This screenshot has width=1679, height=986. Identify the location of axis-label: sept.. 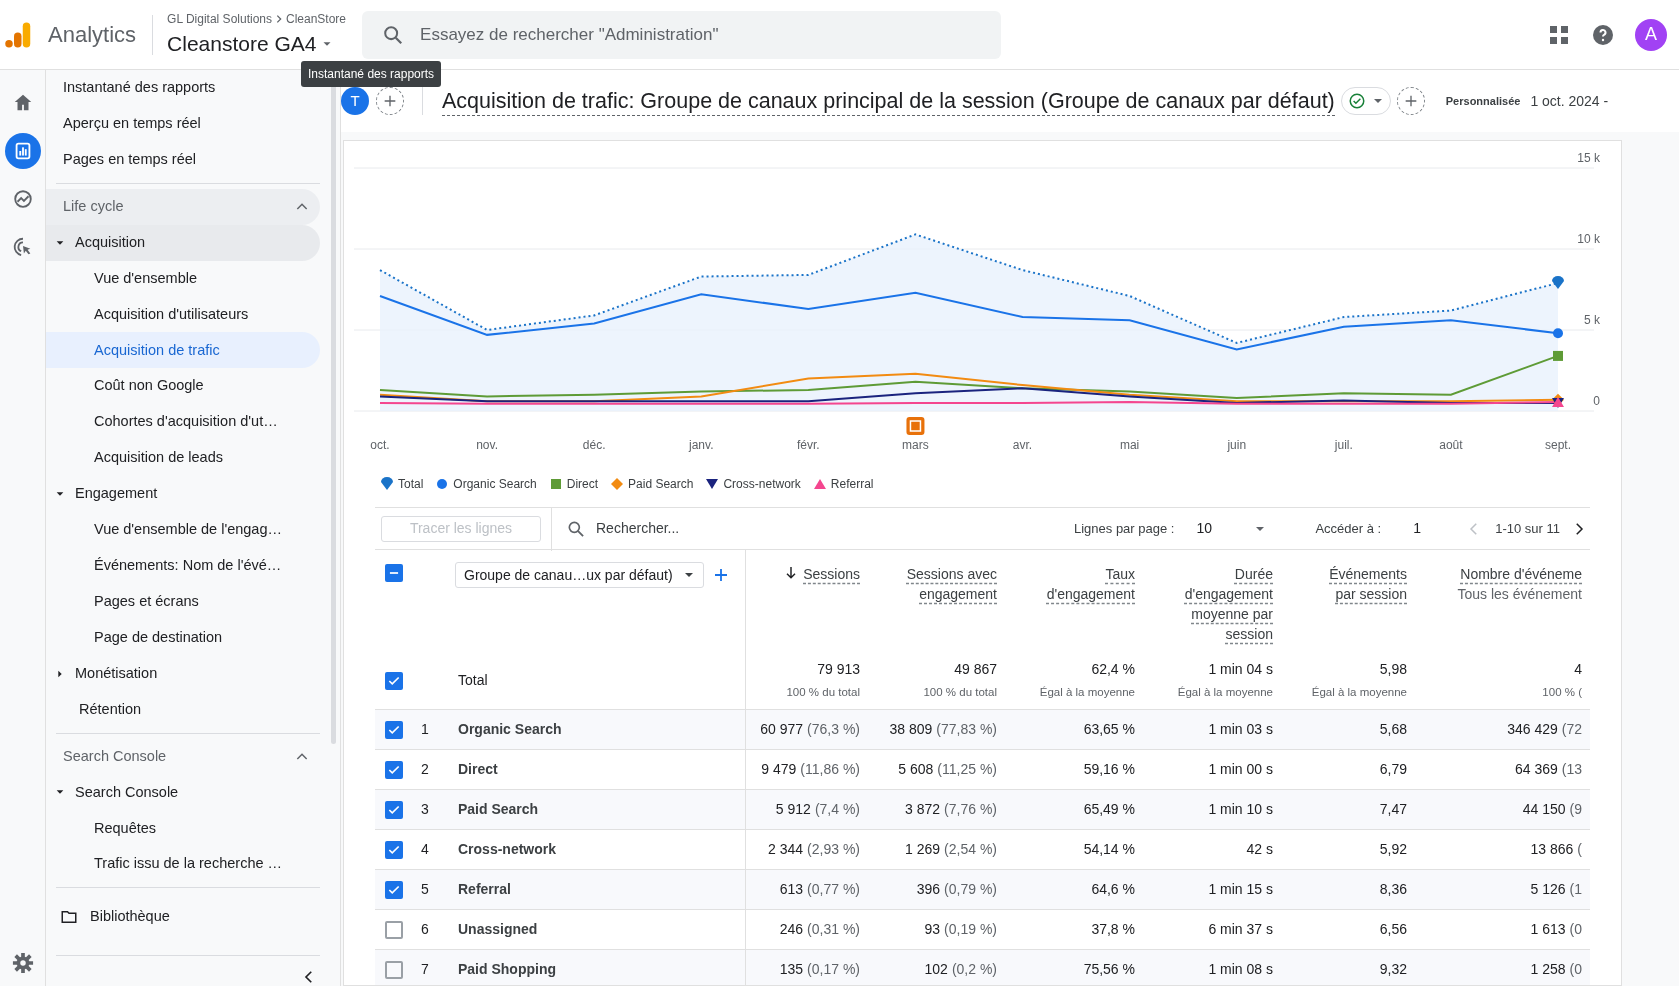
(1558, 445).